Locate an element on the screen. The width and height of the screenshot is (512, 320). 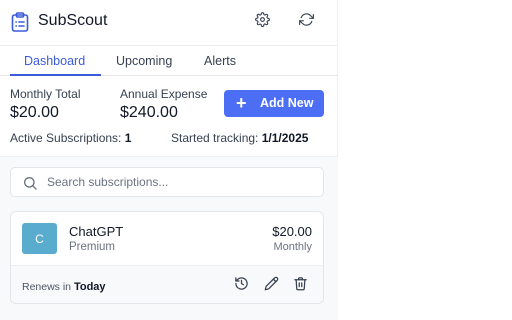
trash-icon is located at coordinates (300, 286).